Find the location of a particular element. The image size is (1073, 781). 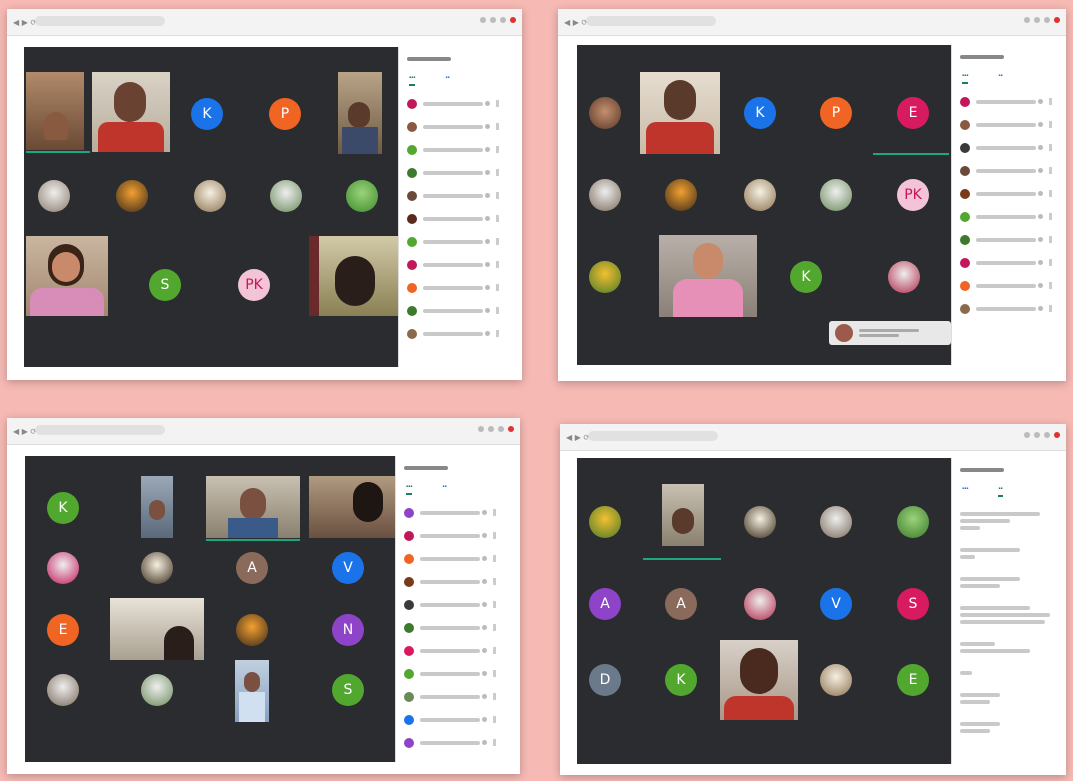

avatar is located at coordinates (844, 333).